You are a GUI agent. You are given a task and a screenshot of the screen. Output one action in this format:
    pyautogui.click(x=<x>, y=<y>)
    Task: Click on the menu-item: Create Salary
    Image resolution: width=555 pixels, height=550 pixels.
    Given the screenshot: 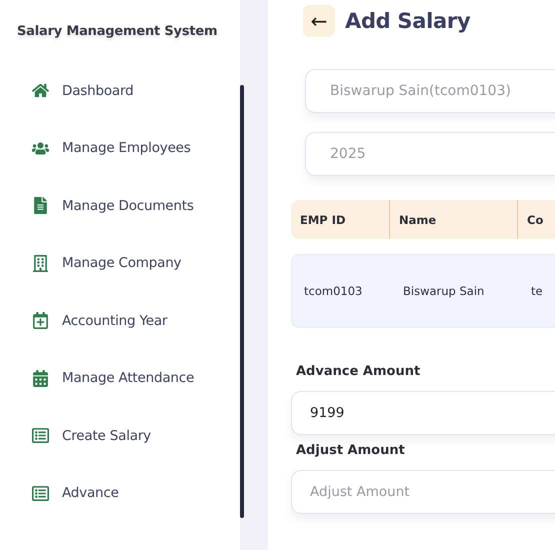 What is the action you would take?
    pyautogui.click(x=106, y=436)
    